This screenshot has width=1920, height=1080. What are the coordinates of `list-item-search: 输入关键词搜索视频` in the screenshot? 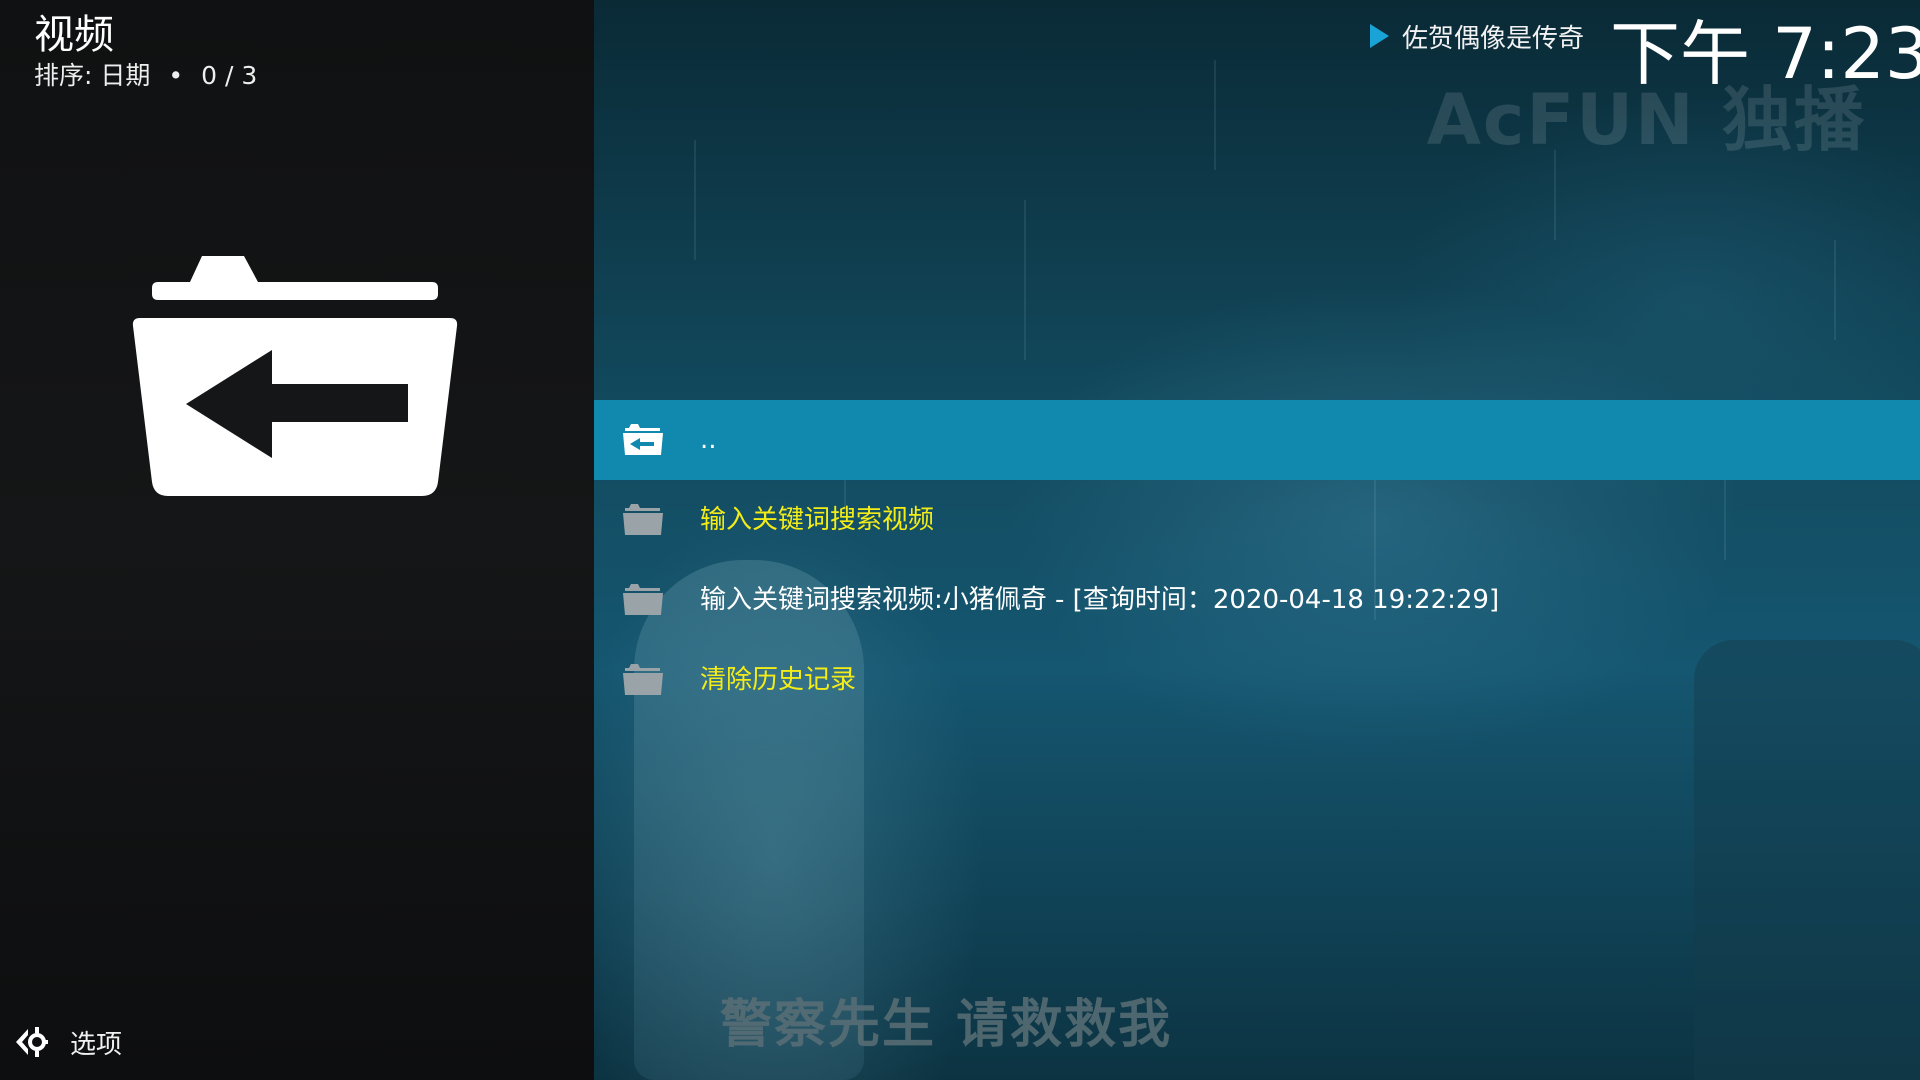 It's located at (1257, 520).